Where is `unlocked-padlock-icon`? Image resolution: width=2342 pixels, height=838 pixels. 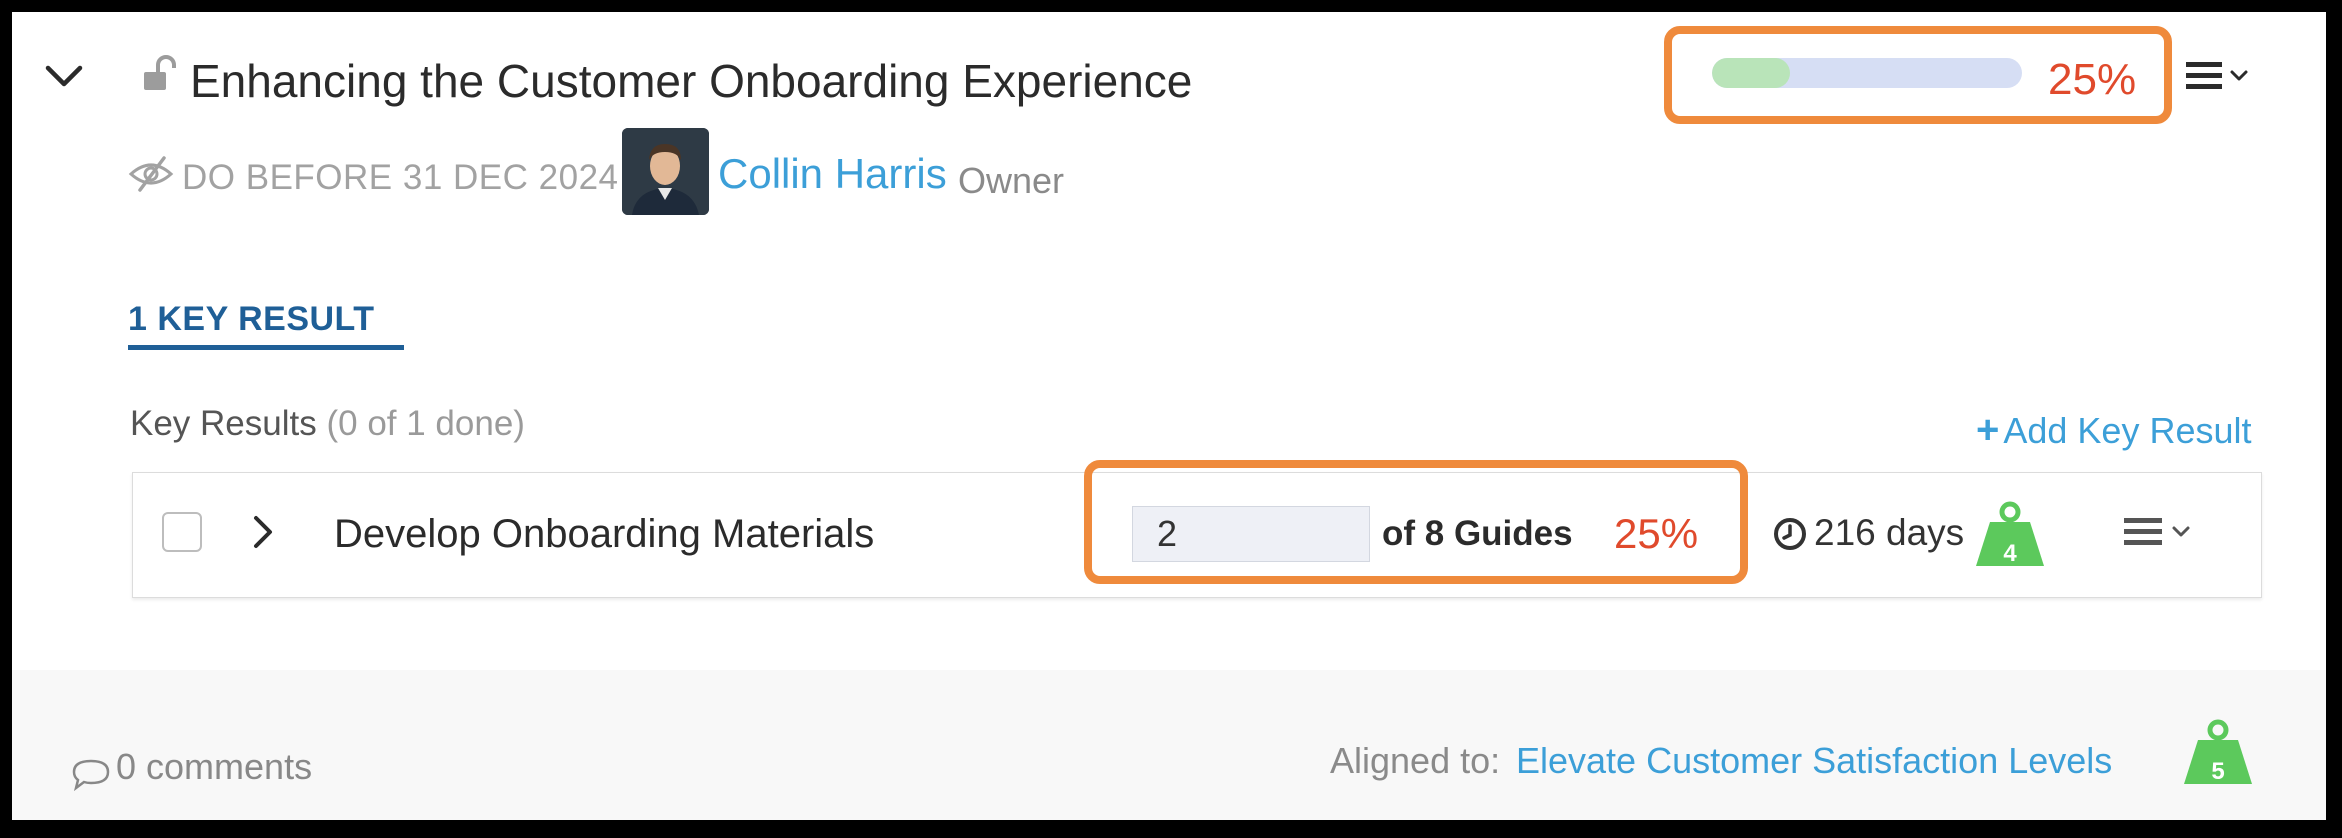 unlocked-padlock-icon is located at coordinates (163, 74).